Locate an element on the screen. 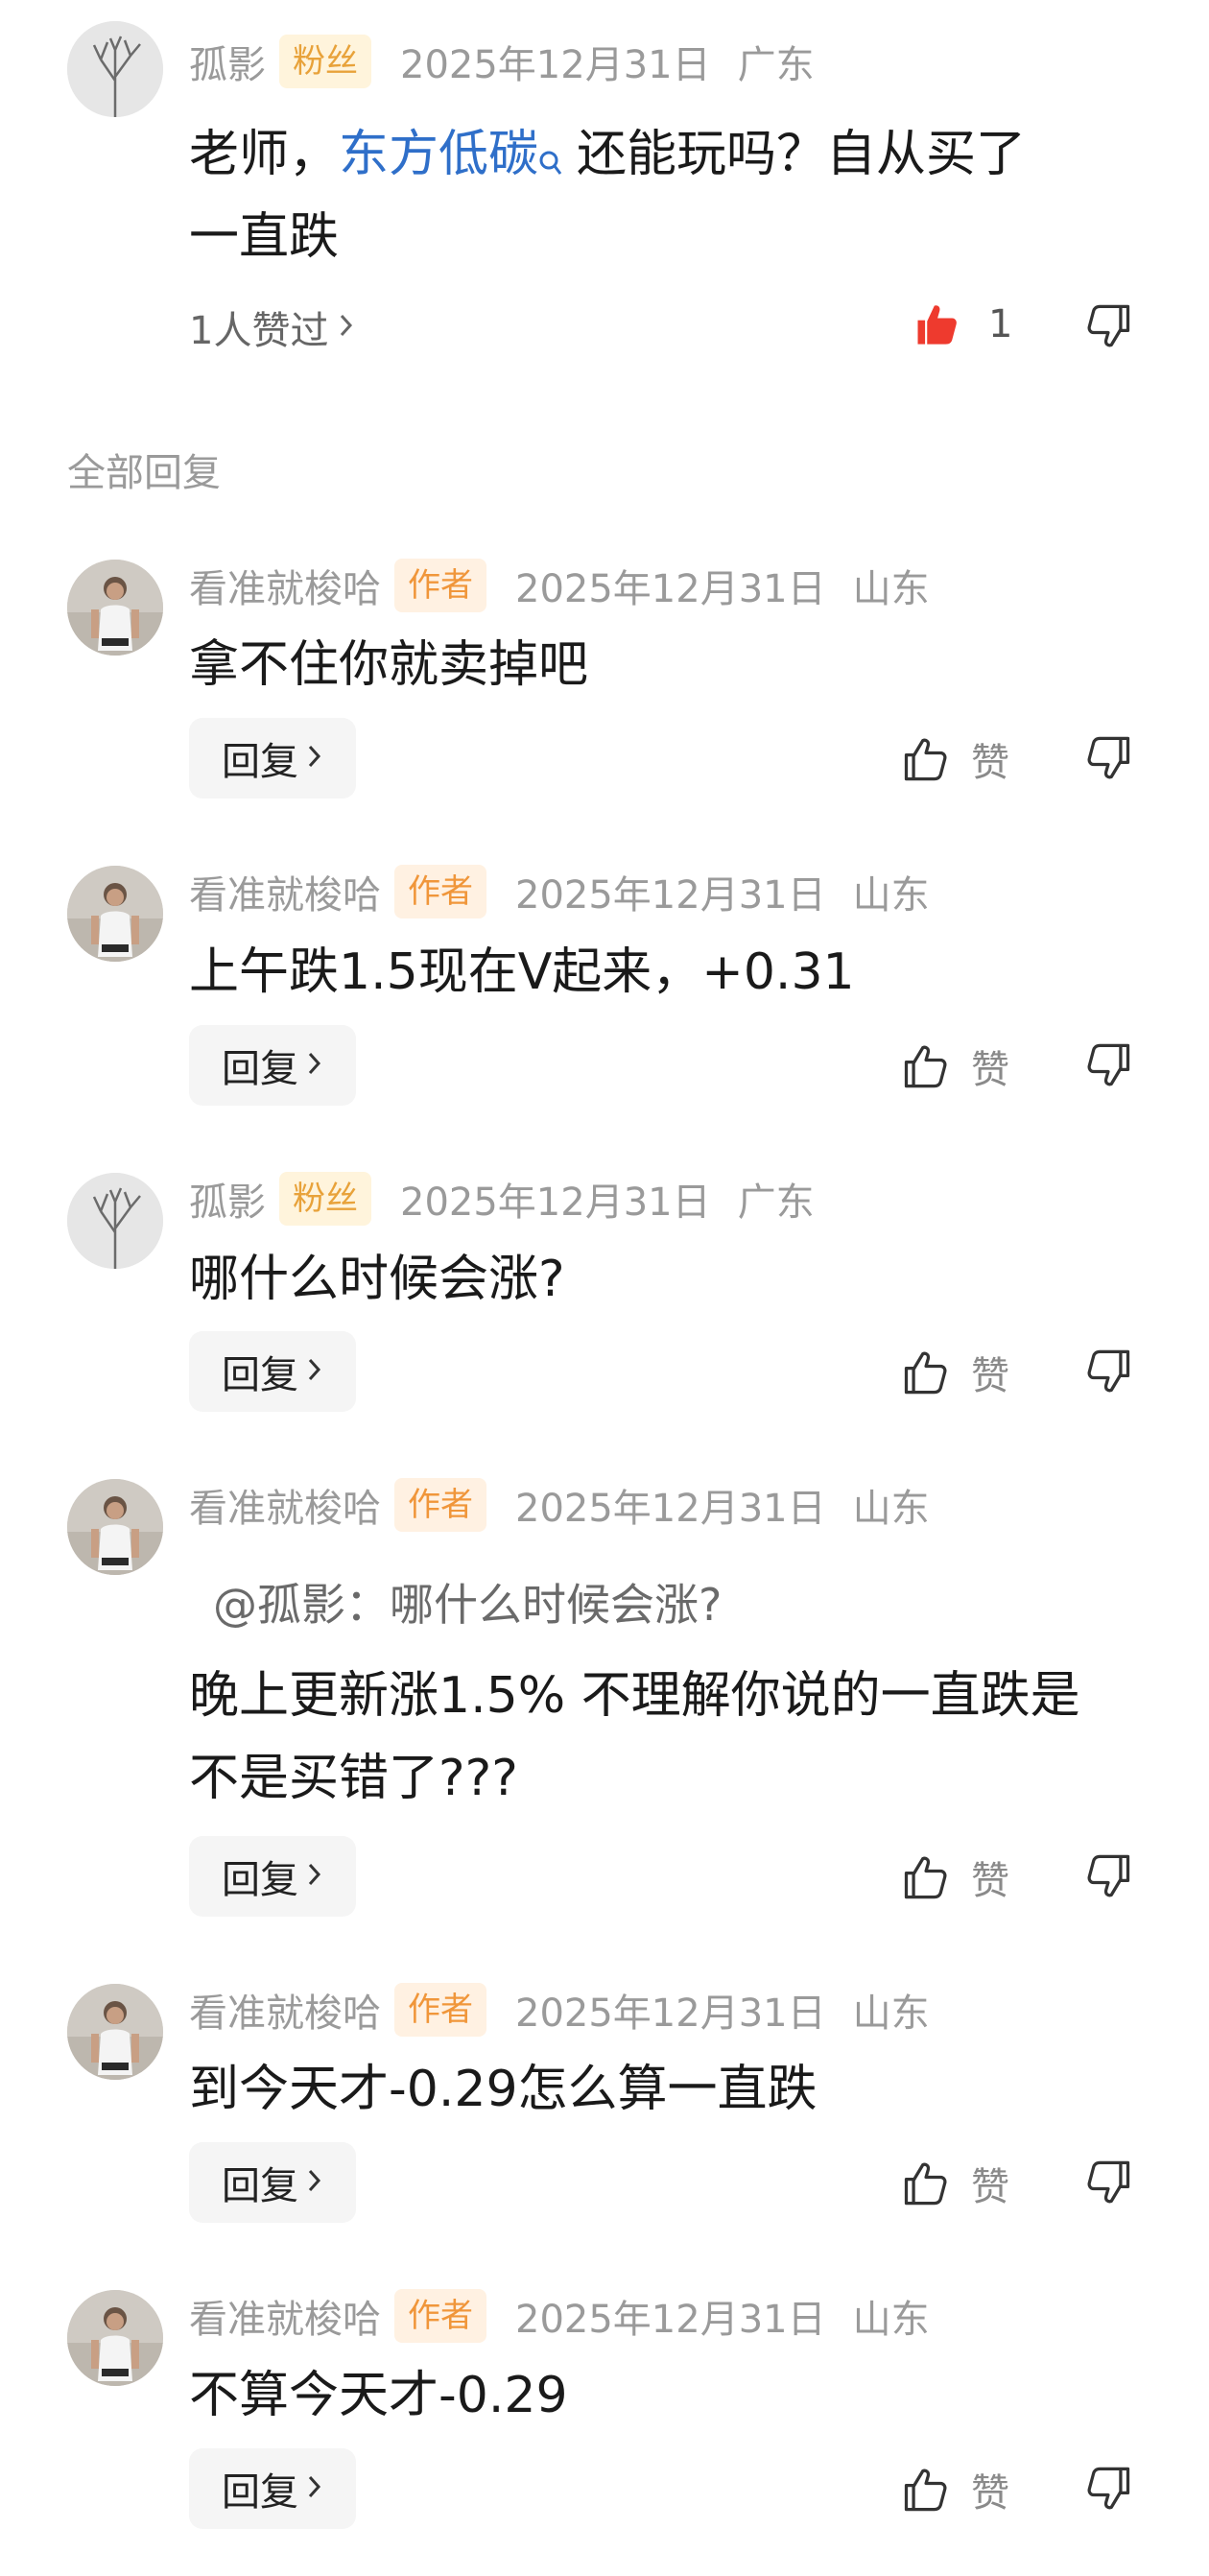  reply-location: 广东 is located at coordinates (776, 1203).